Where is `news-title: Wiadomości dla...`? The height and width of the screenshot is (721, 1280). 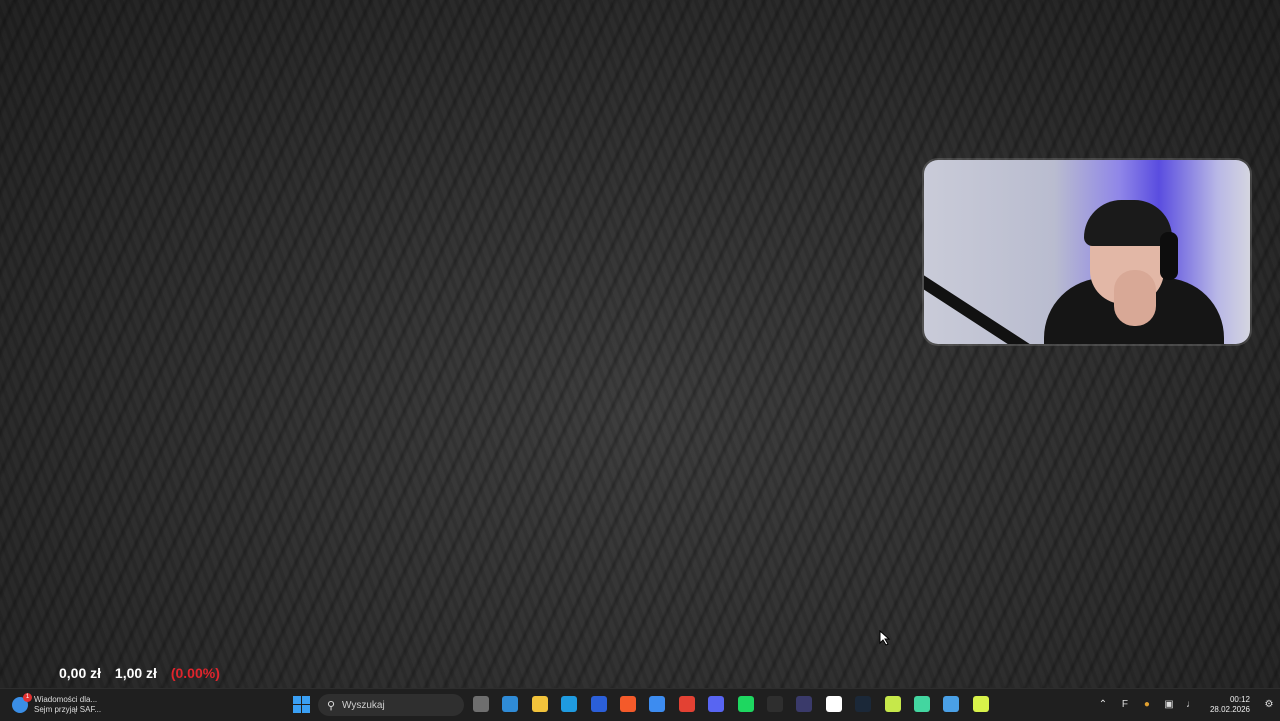
news-title: Wiadomości dla... is located at coordinates (66, 699).